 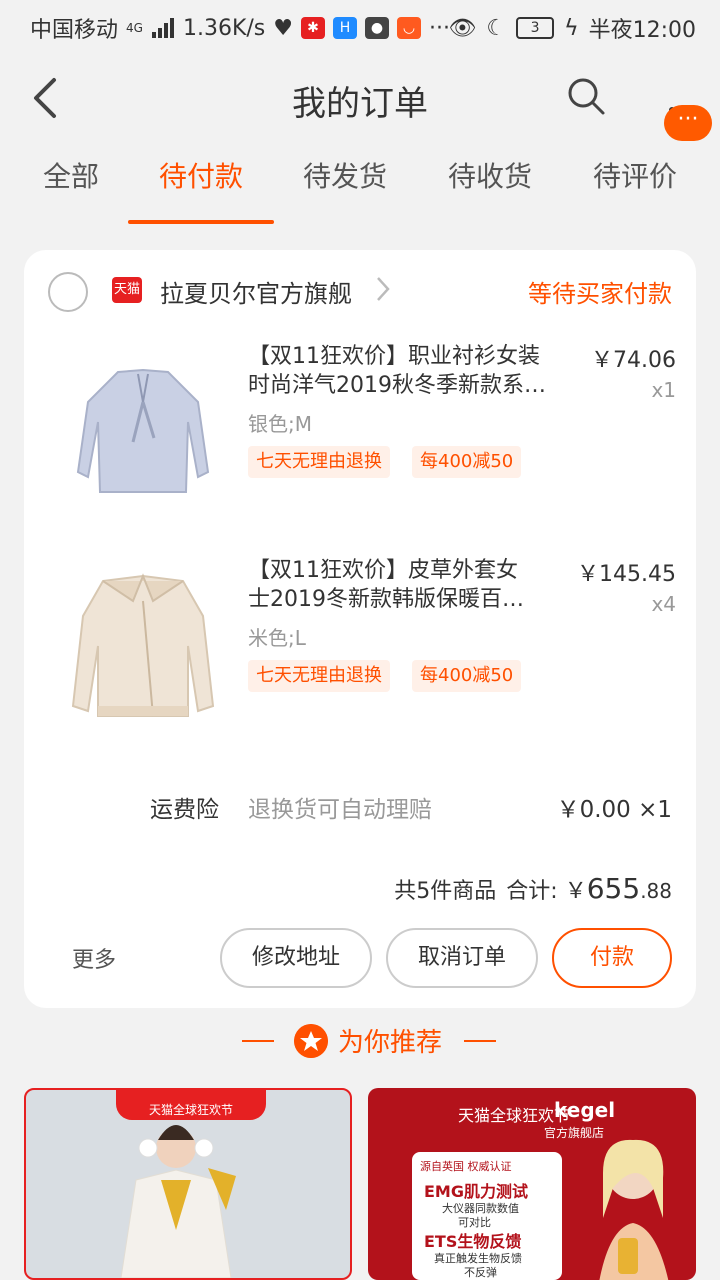 What do you see at coordinates (280, 424) in the screenshot?
I see `item-spec: 银色;M` at bounding box center [280, 424].